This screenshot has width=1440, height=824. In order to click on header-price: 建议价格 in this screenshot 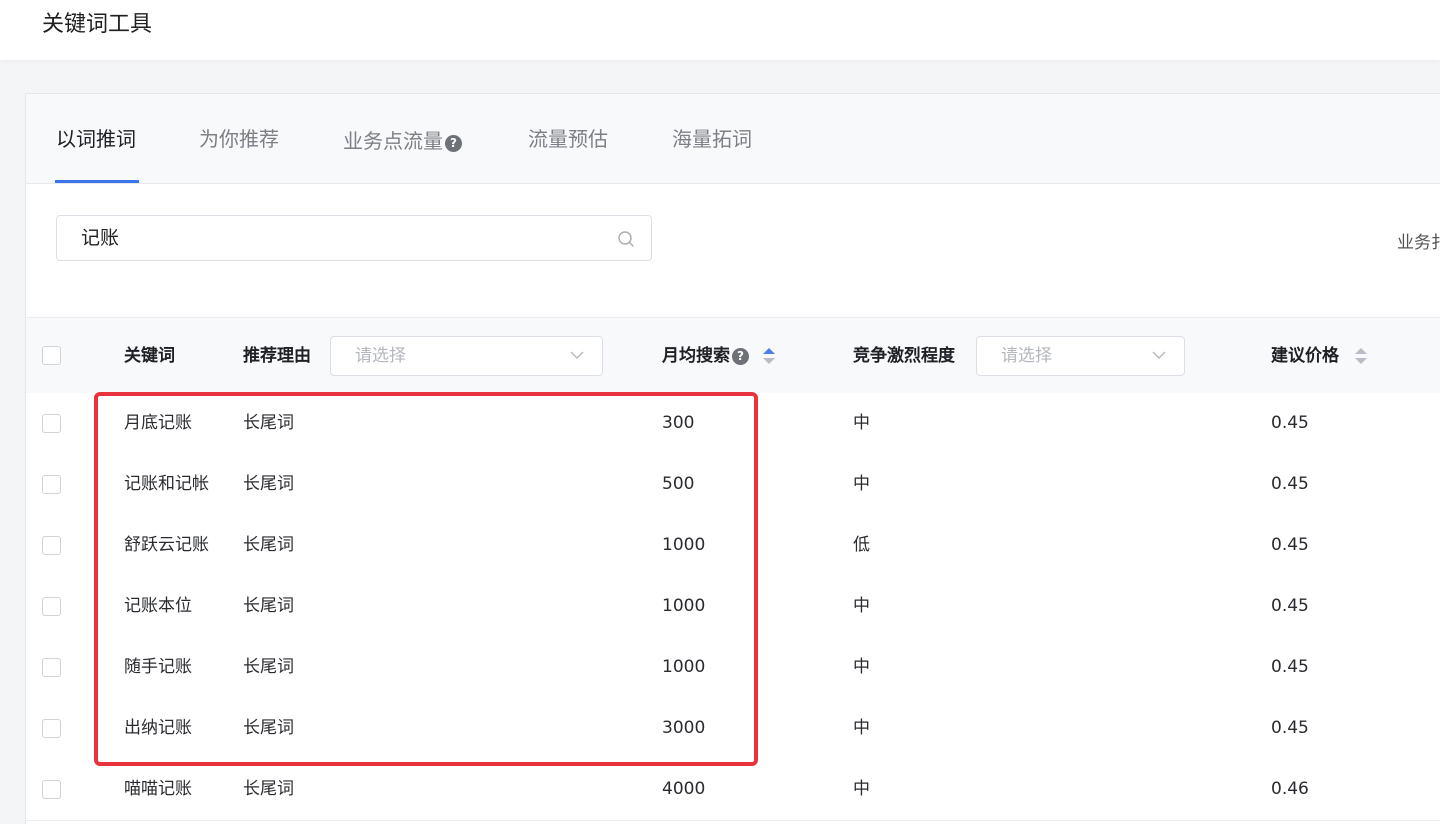, I will do `click(1305, 356)`.